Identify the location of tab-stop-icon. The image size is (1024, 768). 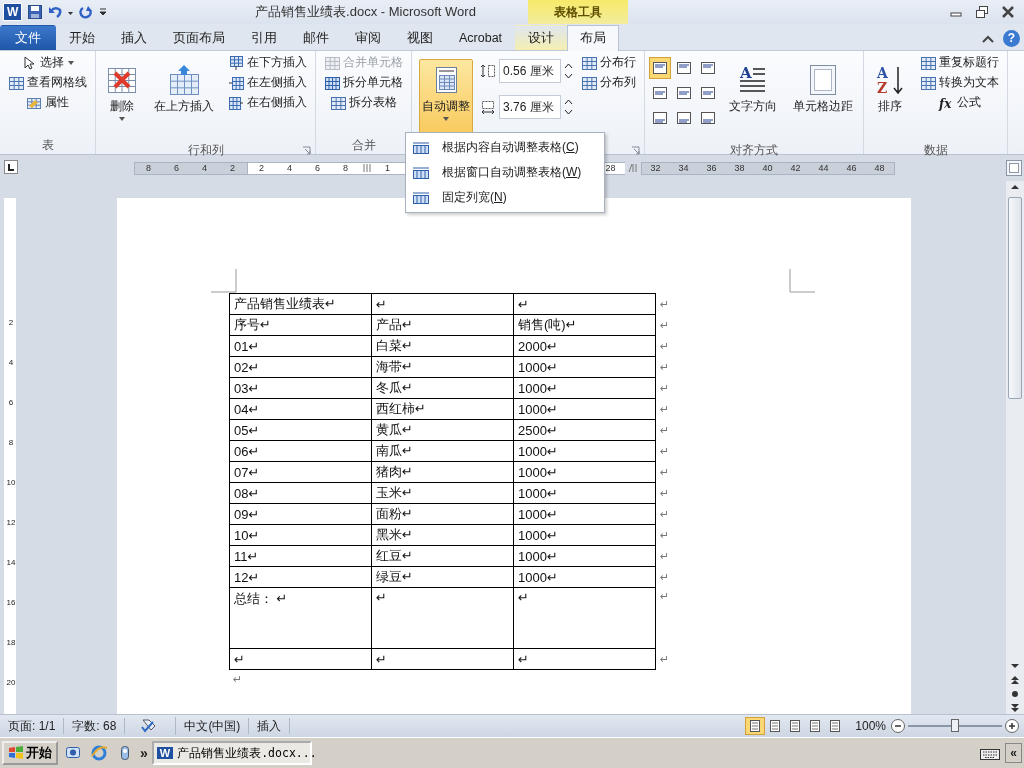
(11, 167).